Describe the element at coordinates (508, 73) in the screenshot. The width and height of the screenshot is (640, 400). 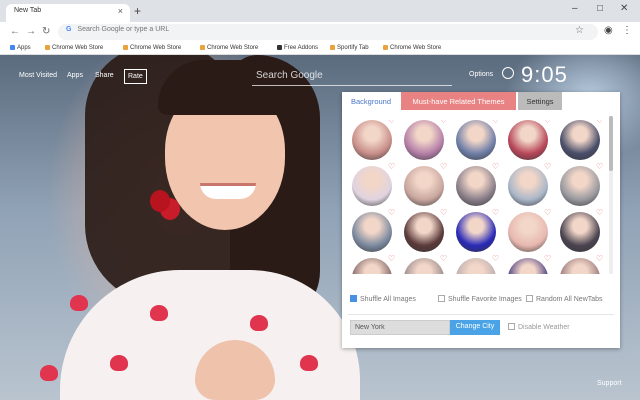
I see `clock-icon` at that location.